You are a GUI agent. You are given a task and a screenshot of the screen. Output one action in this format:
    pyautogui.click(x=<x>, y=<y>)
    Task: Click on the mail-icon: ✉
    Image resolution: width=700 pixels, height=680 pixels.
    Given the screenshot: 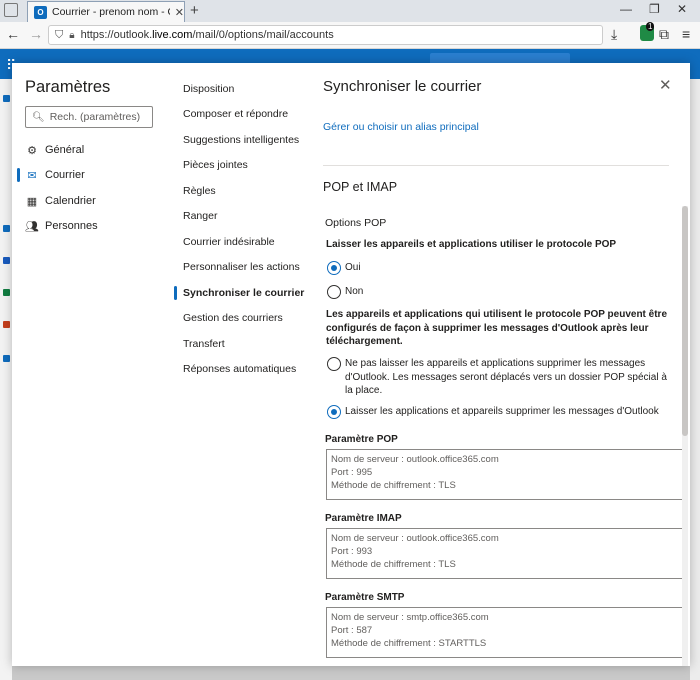 What is the action you would take?
    pyautogui.click(x=32, y=175)
    